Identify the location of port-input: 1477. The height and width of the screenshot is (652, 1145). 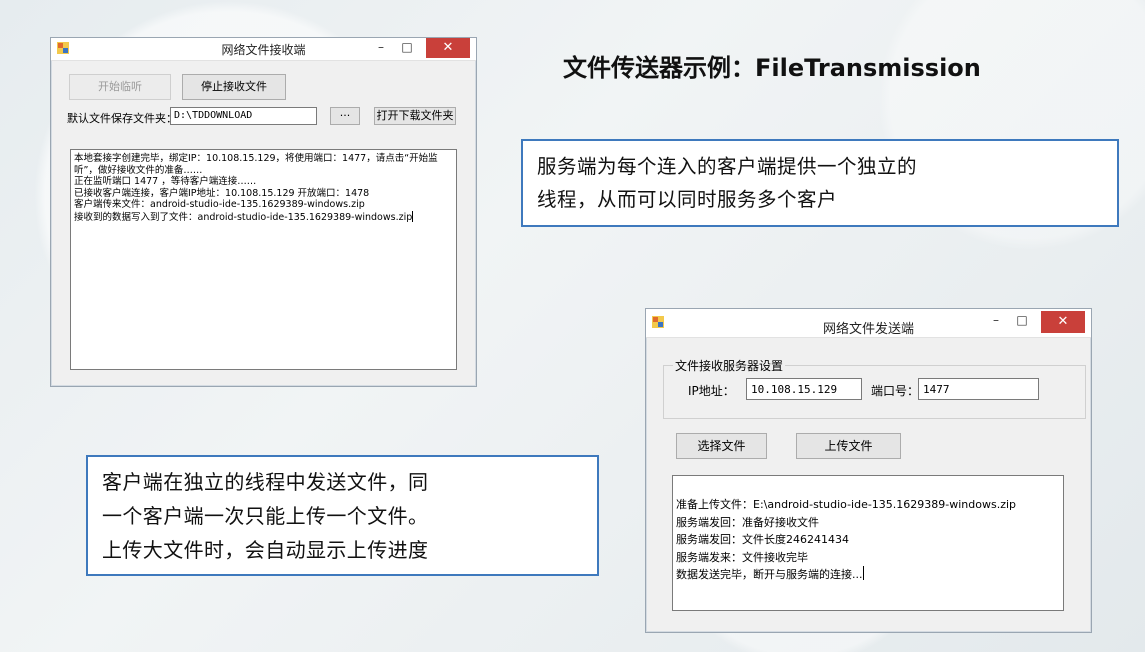
(978, 389).